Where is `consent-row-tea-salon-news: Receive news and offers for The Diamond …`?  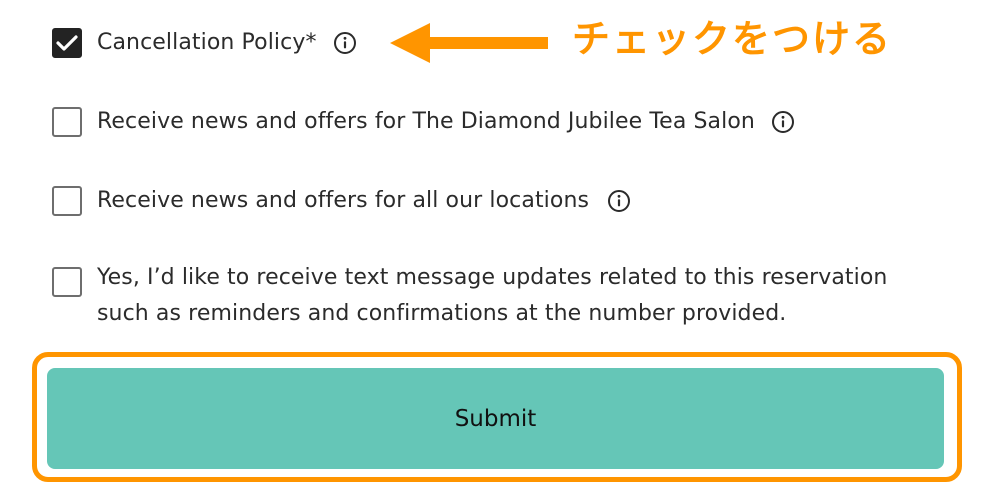
consent-row-tea-salon-news: Receive news and offers for The Diamond … is located at coordinates (423, 123).